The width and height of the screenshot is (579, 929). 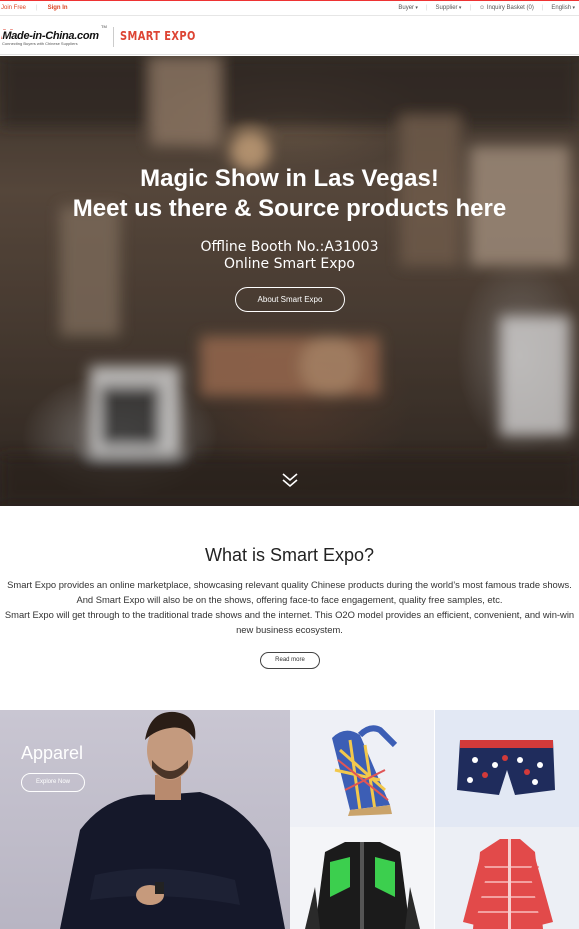 What do you see at coordinates (145, 819) in the screenshot?
I see `apparel-feature-card: Apparel Explore Now` at bounding box center [145, 819].